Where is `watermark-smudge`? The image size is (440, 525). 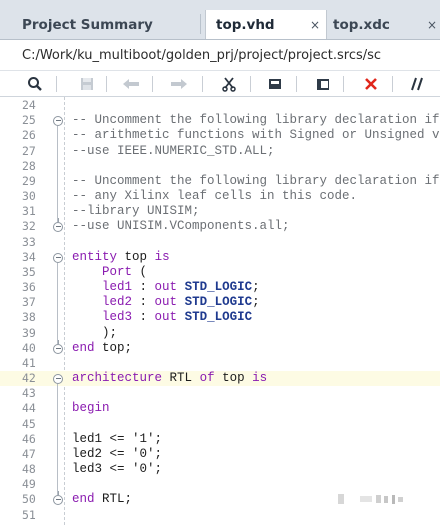
watermark-smudge is located at coordinates (370, 499).